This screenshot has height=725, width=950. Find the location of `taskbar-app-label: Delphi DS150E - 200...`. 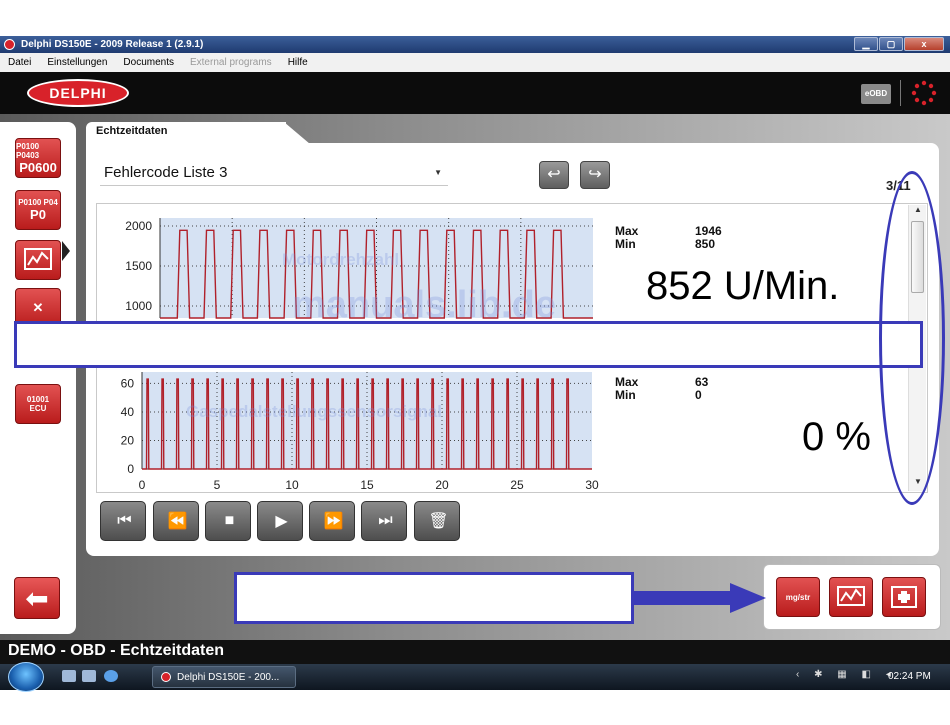

taskbar-app-label: Delphi DS150E - 200... is located at coordinates (228, 677).